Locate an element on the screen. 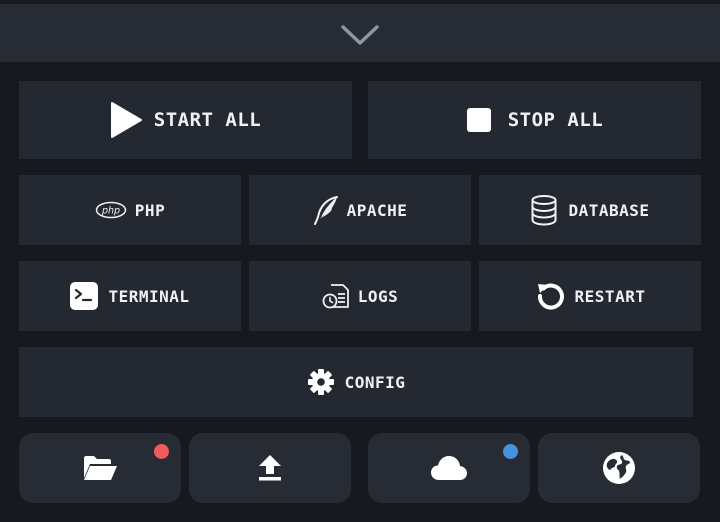  database-icon is located at coordinates (544, 210).